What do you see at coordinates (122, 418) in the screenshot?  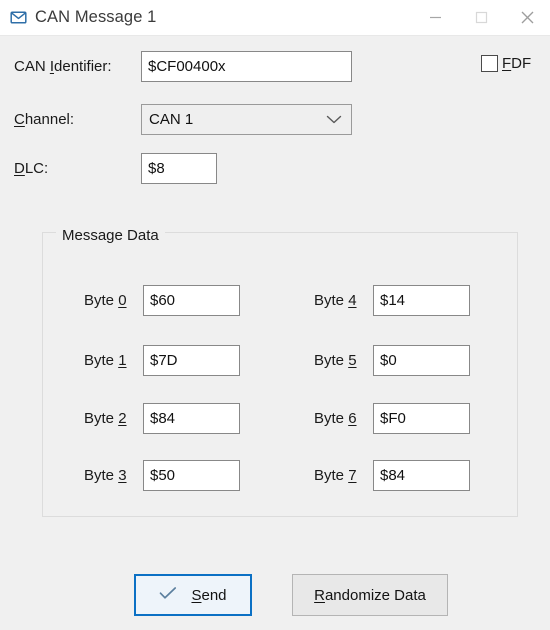 I see `byte-2-label-mnemonic: 2` at bounding box center [122, 418].